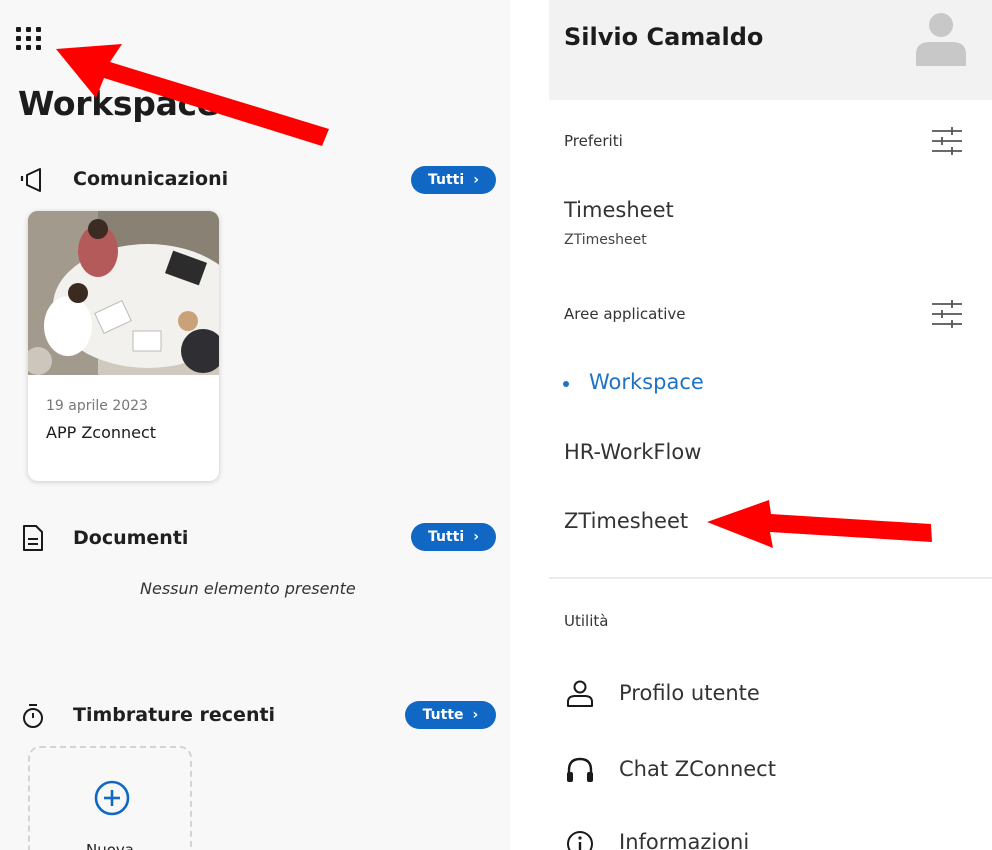 This screenshot has height=850, width=992. I want to click on util-item-profilo: Profilo utente, so click(689, 693).